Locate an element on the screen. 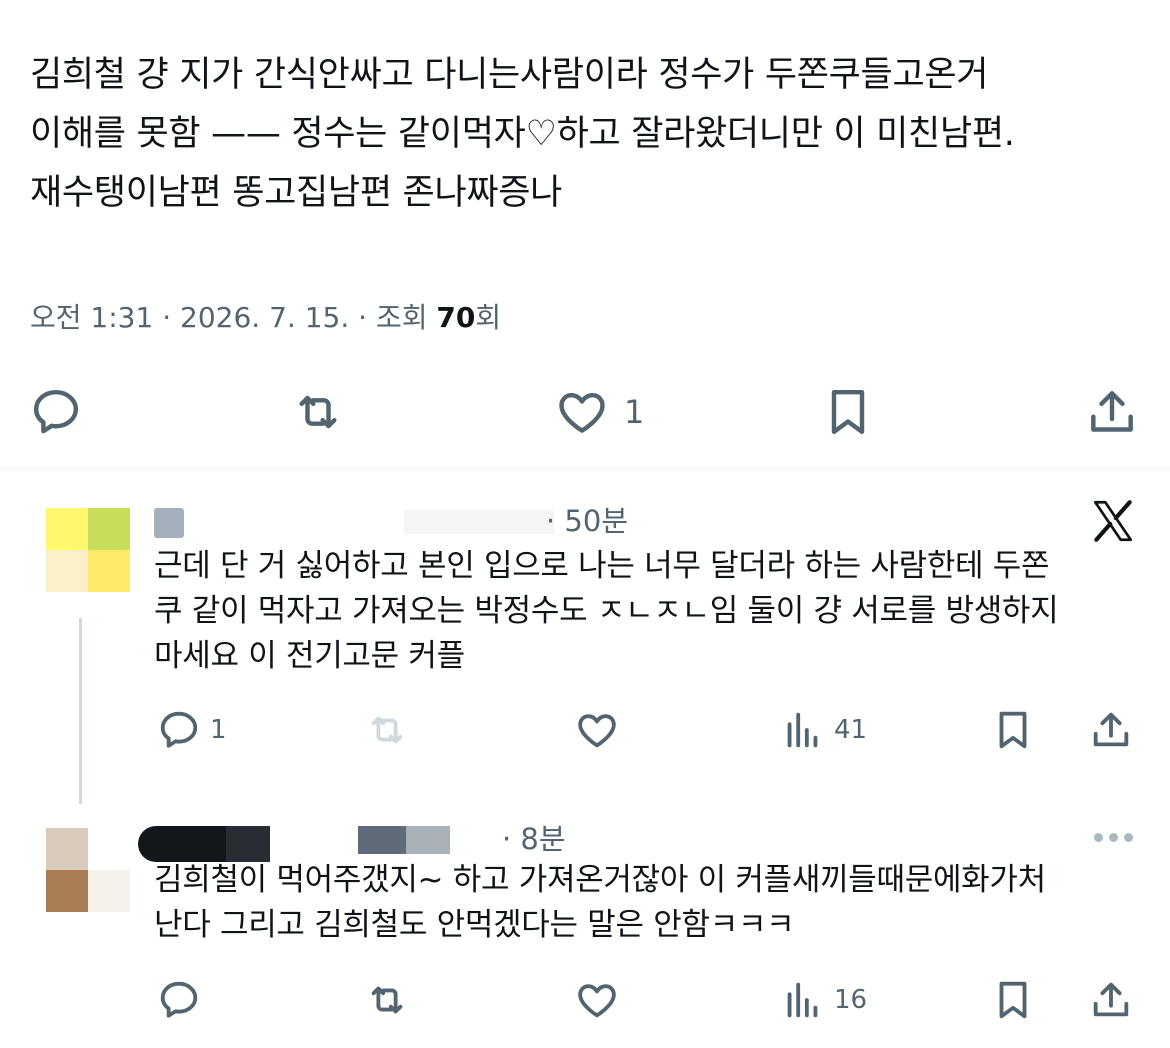 The height and width of the screenshot is (1048, 1170). tweet-date: 2026. 7. 15. is located at coordinates (264, 317).